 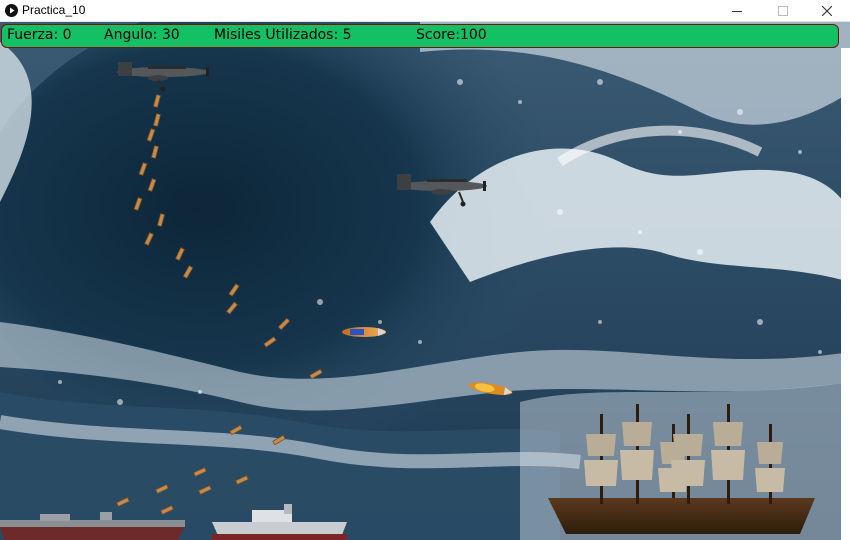 I want to click on missile-icon, so click(x=364, y=332).